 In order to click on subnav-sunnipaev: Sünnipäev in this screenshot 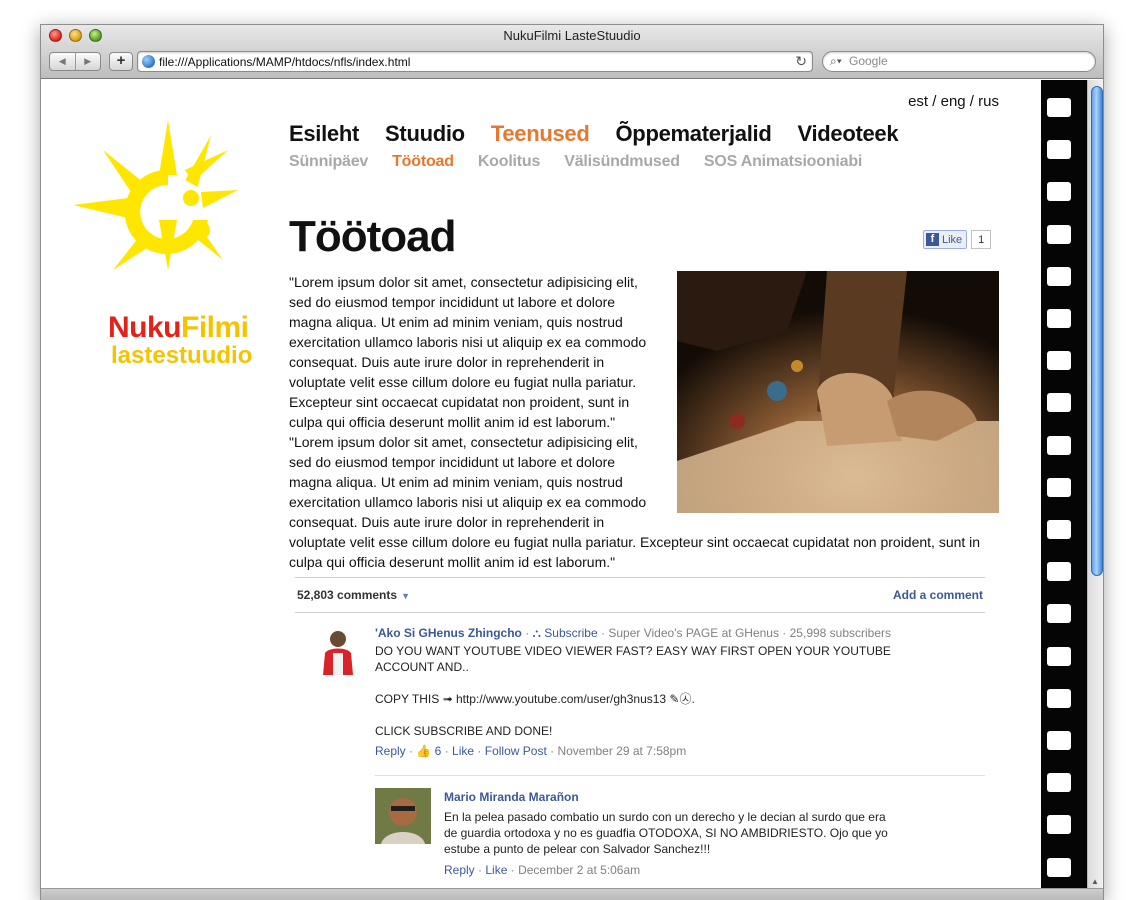, I will do `click(328, 162)`.